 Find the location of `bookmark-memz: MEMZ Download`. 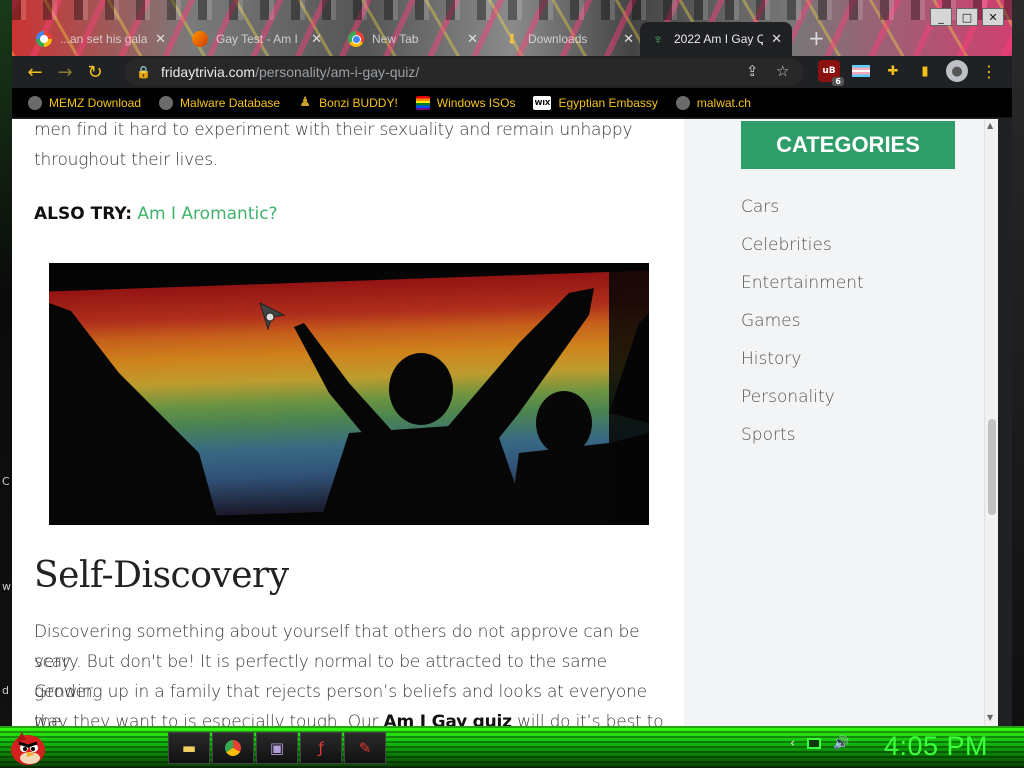

bookmark-memz: MEMZ Download is located at coordinates (84, 102).